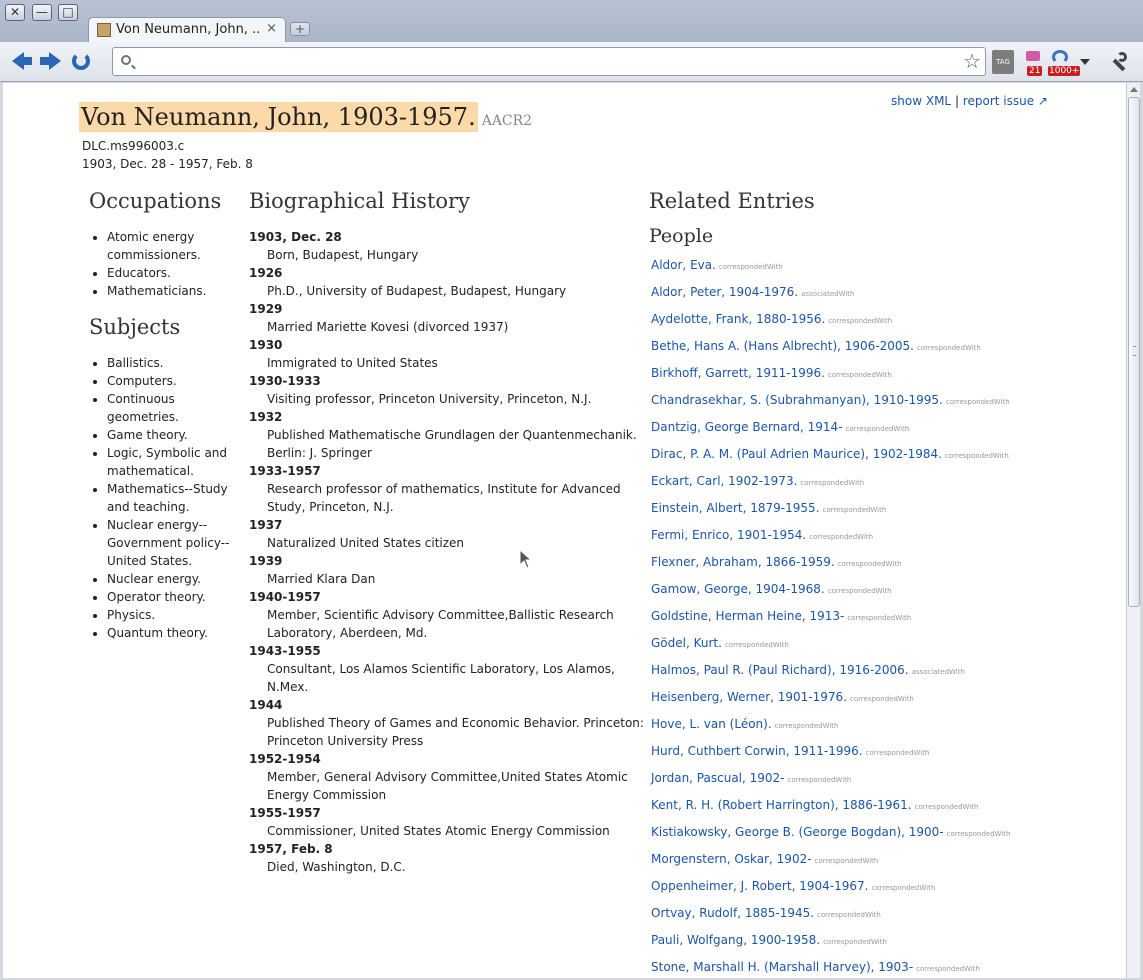 The image size is (1143, 980). I want to click on scroll-thumb, so click(1134, 352).